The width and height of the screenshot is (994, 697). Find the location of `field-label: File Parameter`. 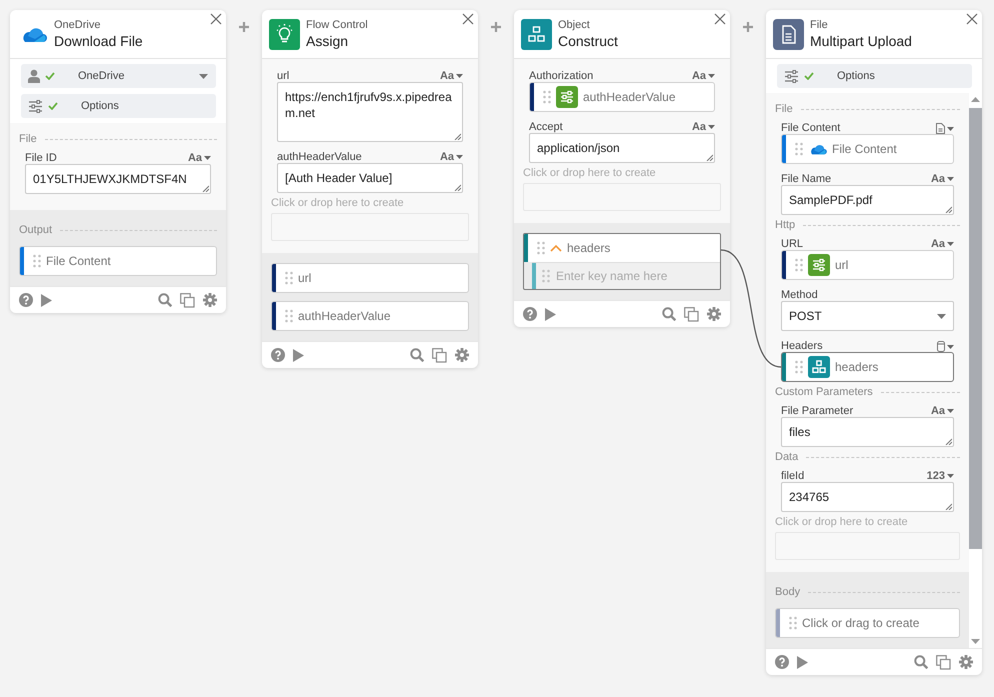

field-label: File Parameter is located at coordinates (817, 411).